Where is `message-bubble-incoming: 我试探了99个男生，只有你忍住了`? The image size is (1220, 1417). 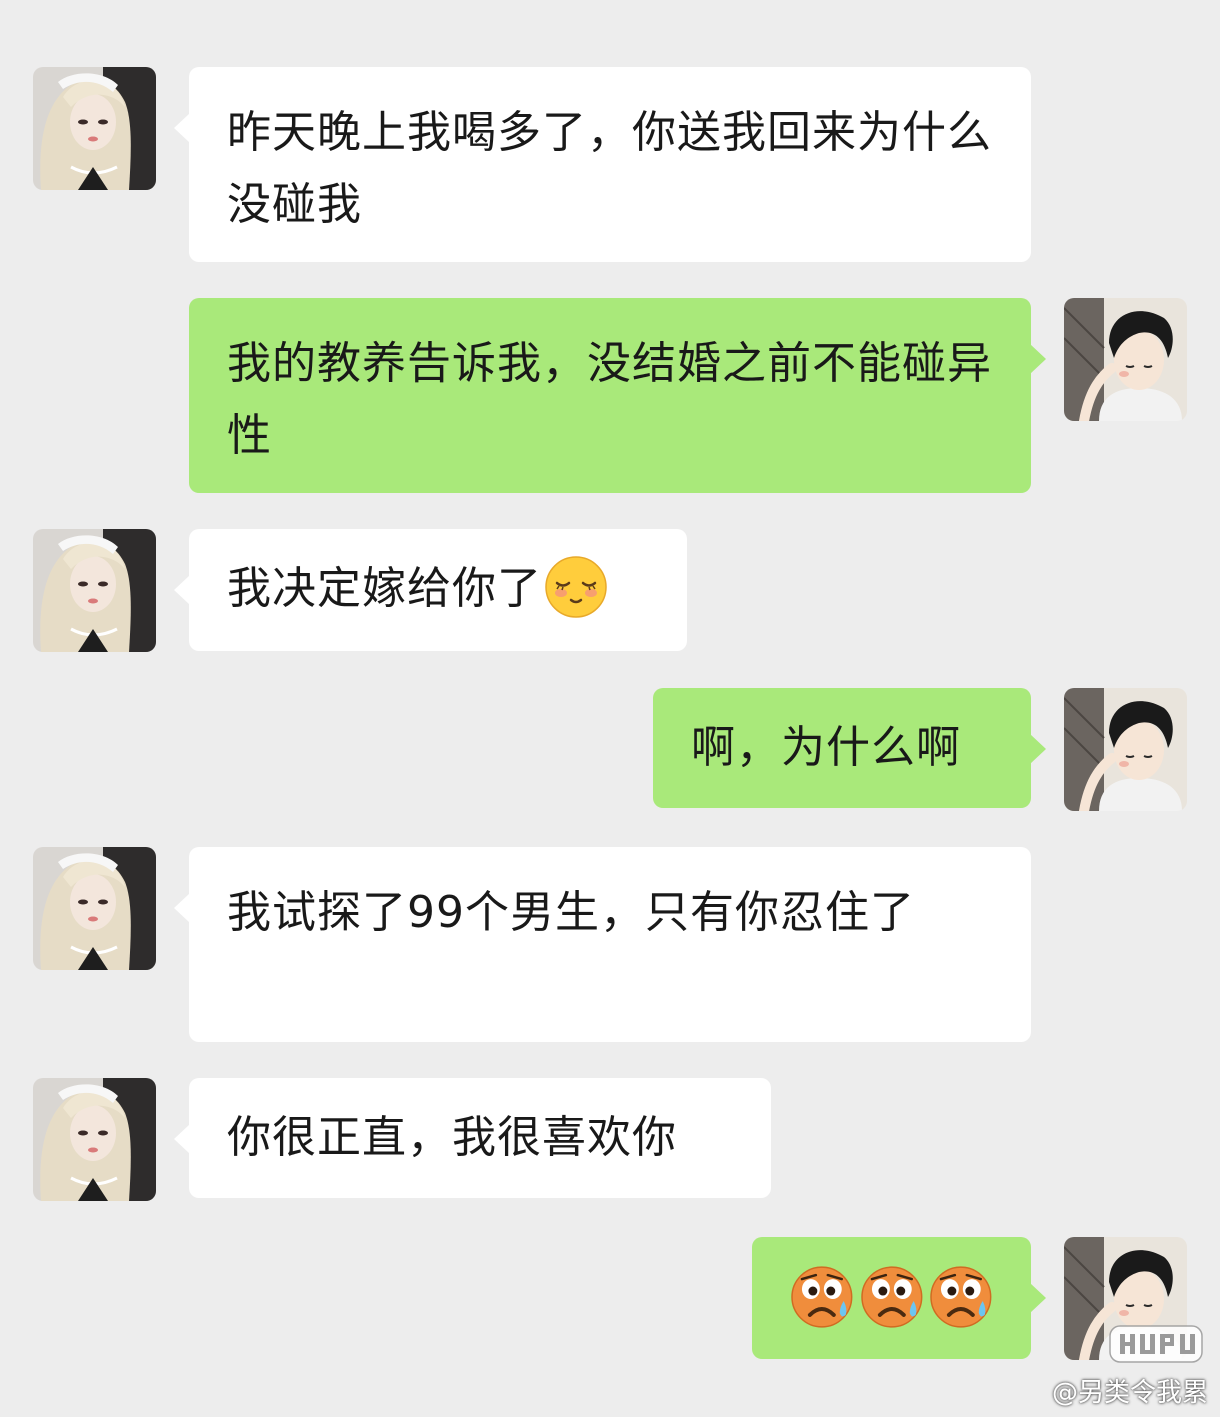
message-bubble-incoming: 我试探了99个男生，只有你忍住了 is located at coordinates (602, 944).